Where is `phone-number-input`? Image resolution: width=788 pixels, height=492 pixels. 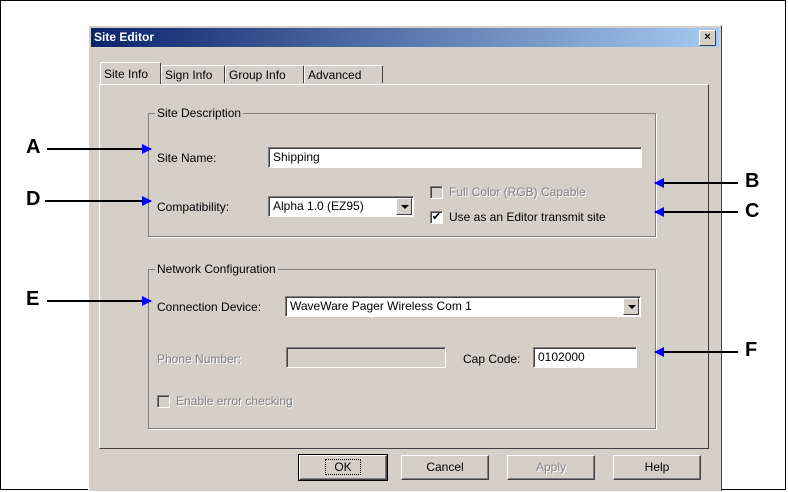
phone-number-input is located at coordinates (366, 357).